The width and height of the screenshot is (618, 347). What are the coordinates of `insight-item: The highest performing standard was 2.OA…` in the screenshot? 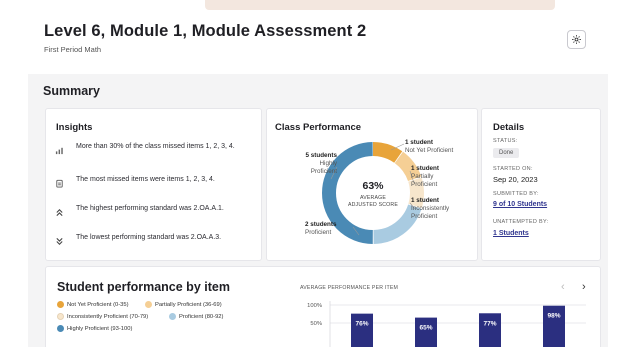 It's located at (154, 211).